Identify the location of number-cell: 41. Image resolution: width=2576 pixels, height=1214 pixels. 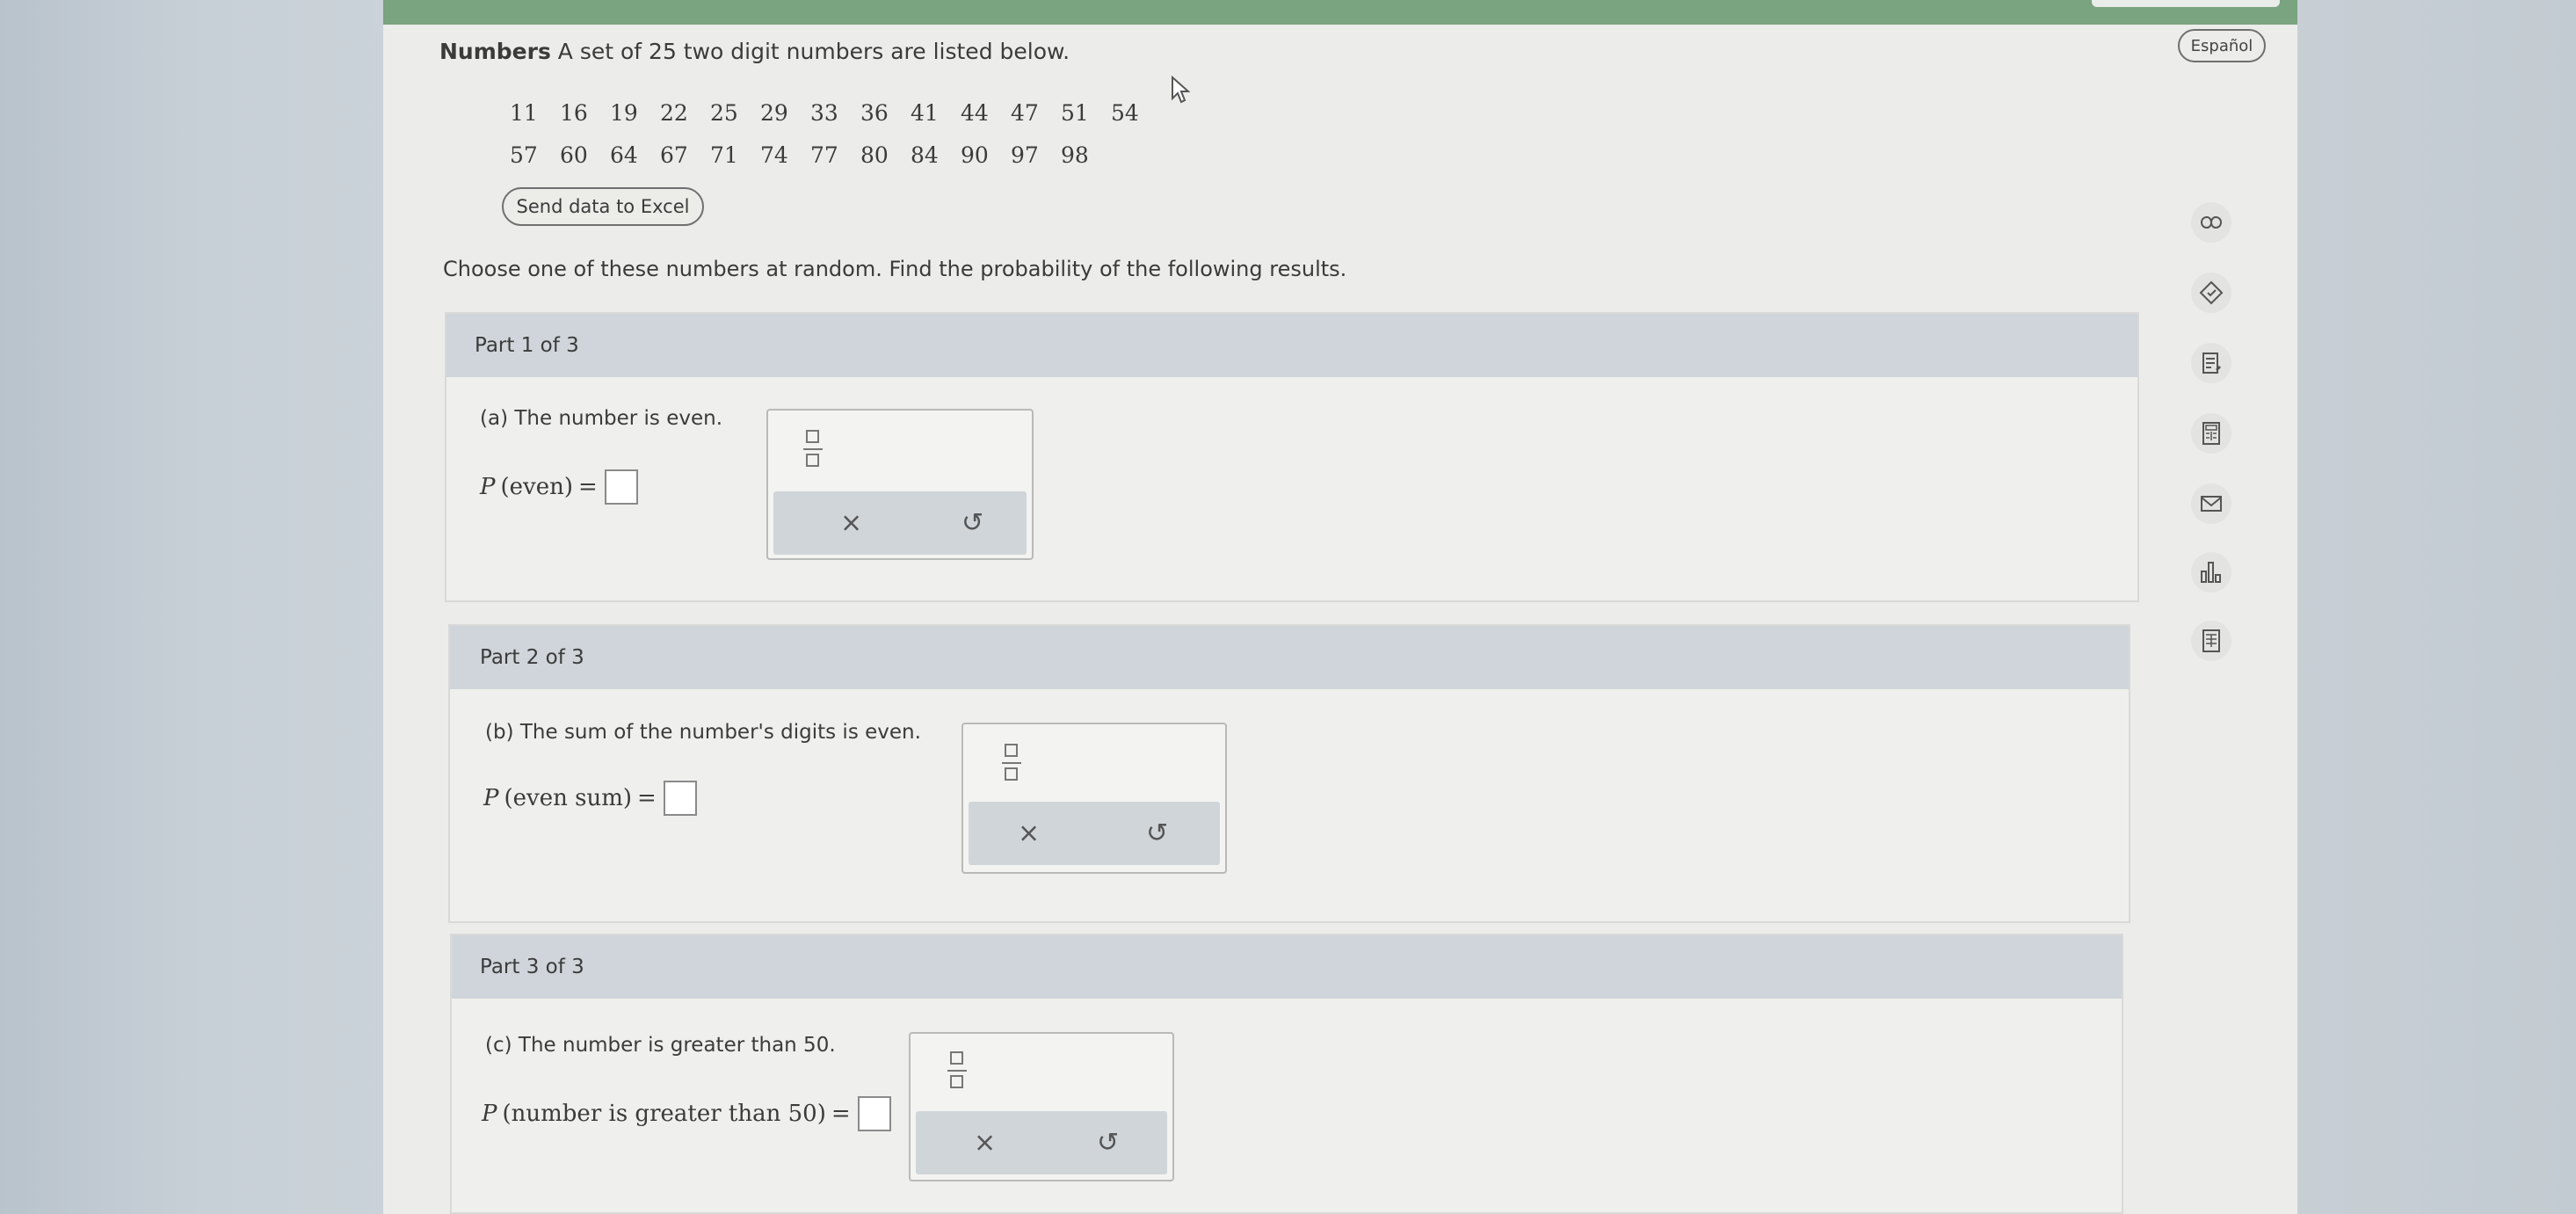
(925, 113).